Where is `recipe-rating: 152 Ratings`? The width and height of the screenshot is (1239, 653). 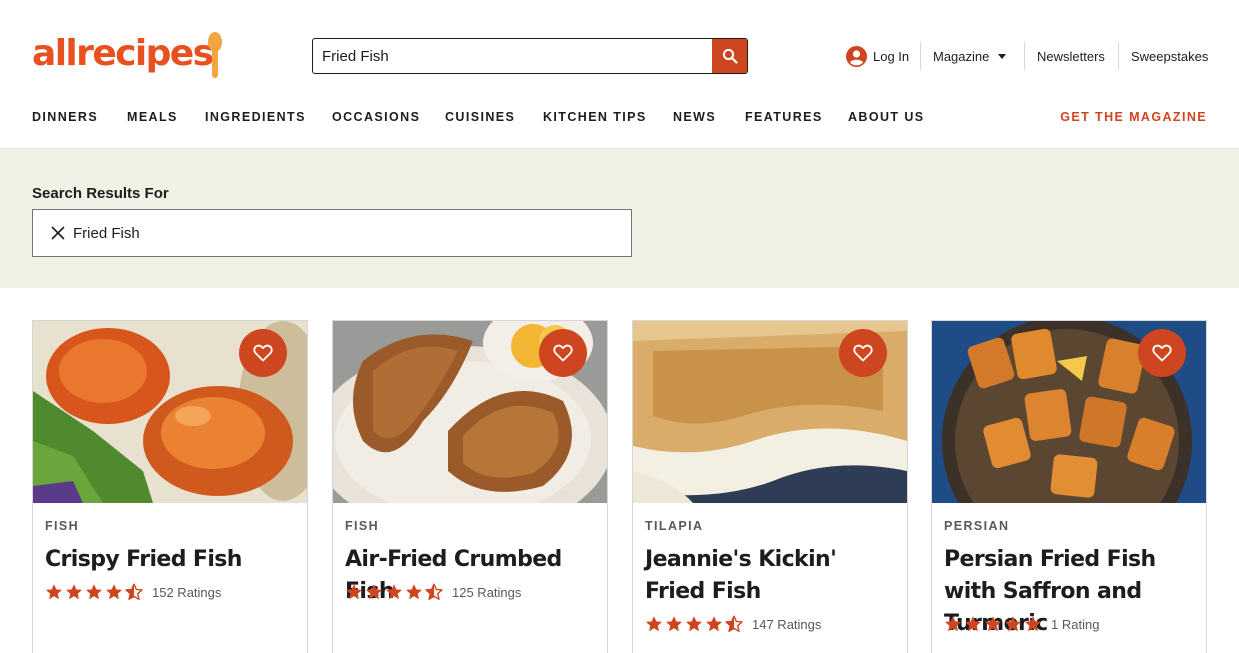
recipe-rating: 152 Ratings is located at coordinates (133, 592).